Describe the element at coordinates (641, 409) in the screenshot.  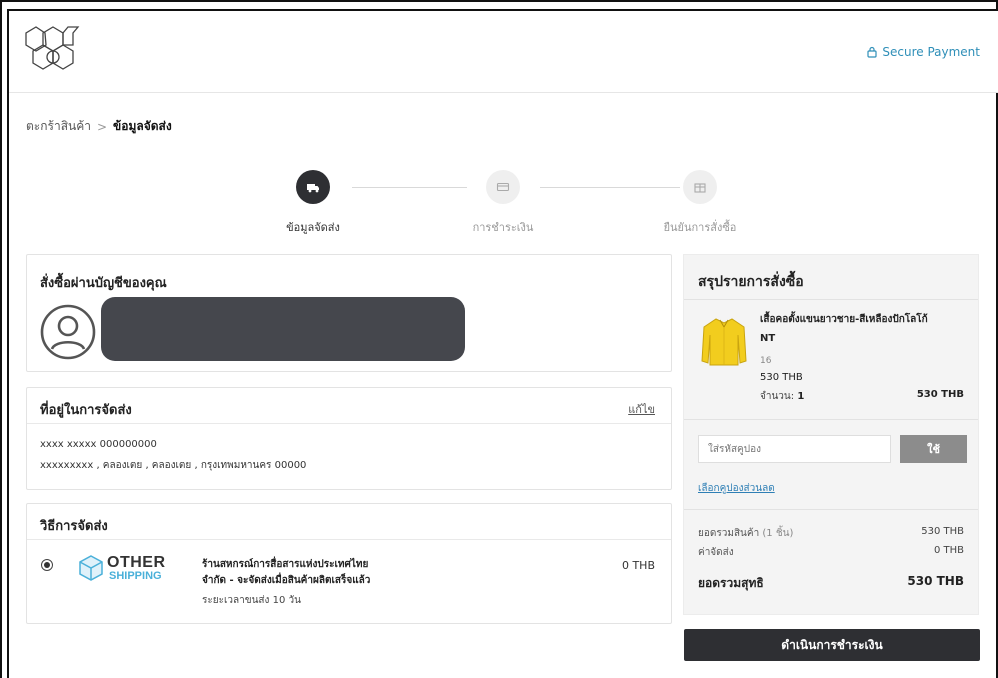
I see `edit-address-link: แก้ไข` at that location.